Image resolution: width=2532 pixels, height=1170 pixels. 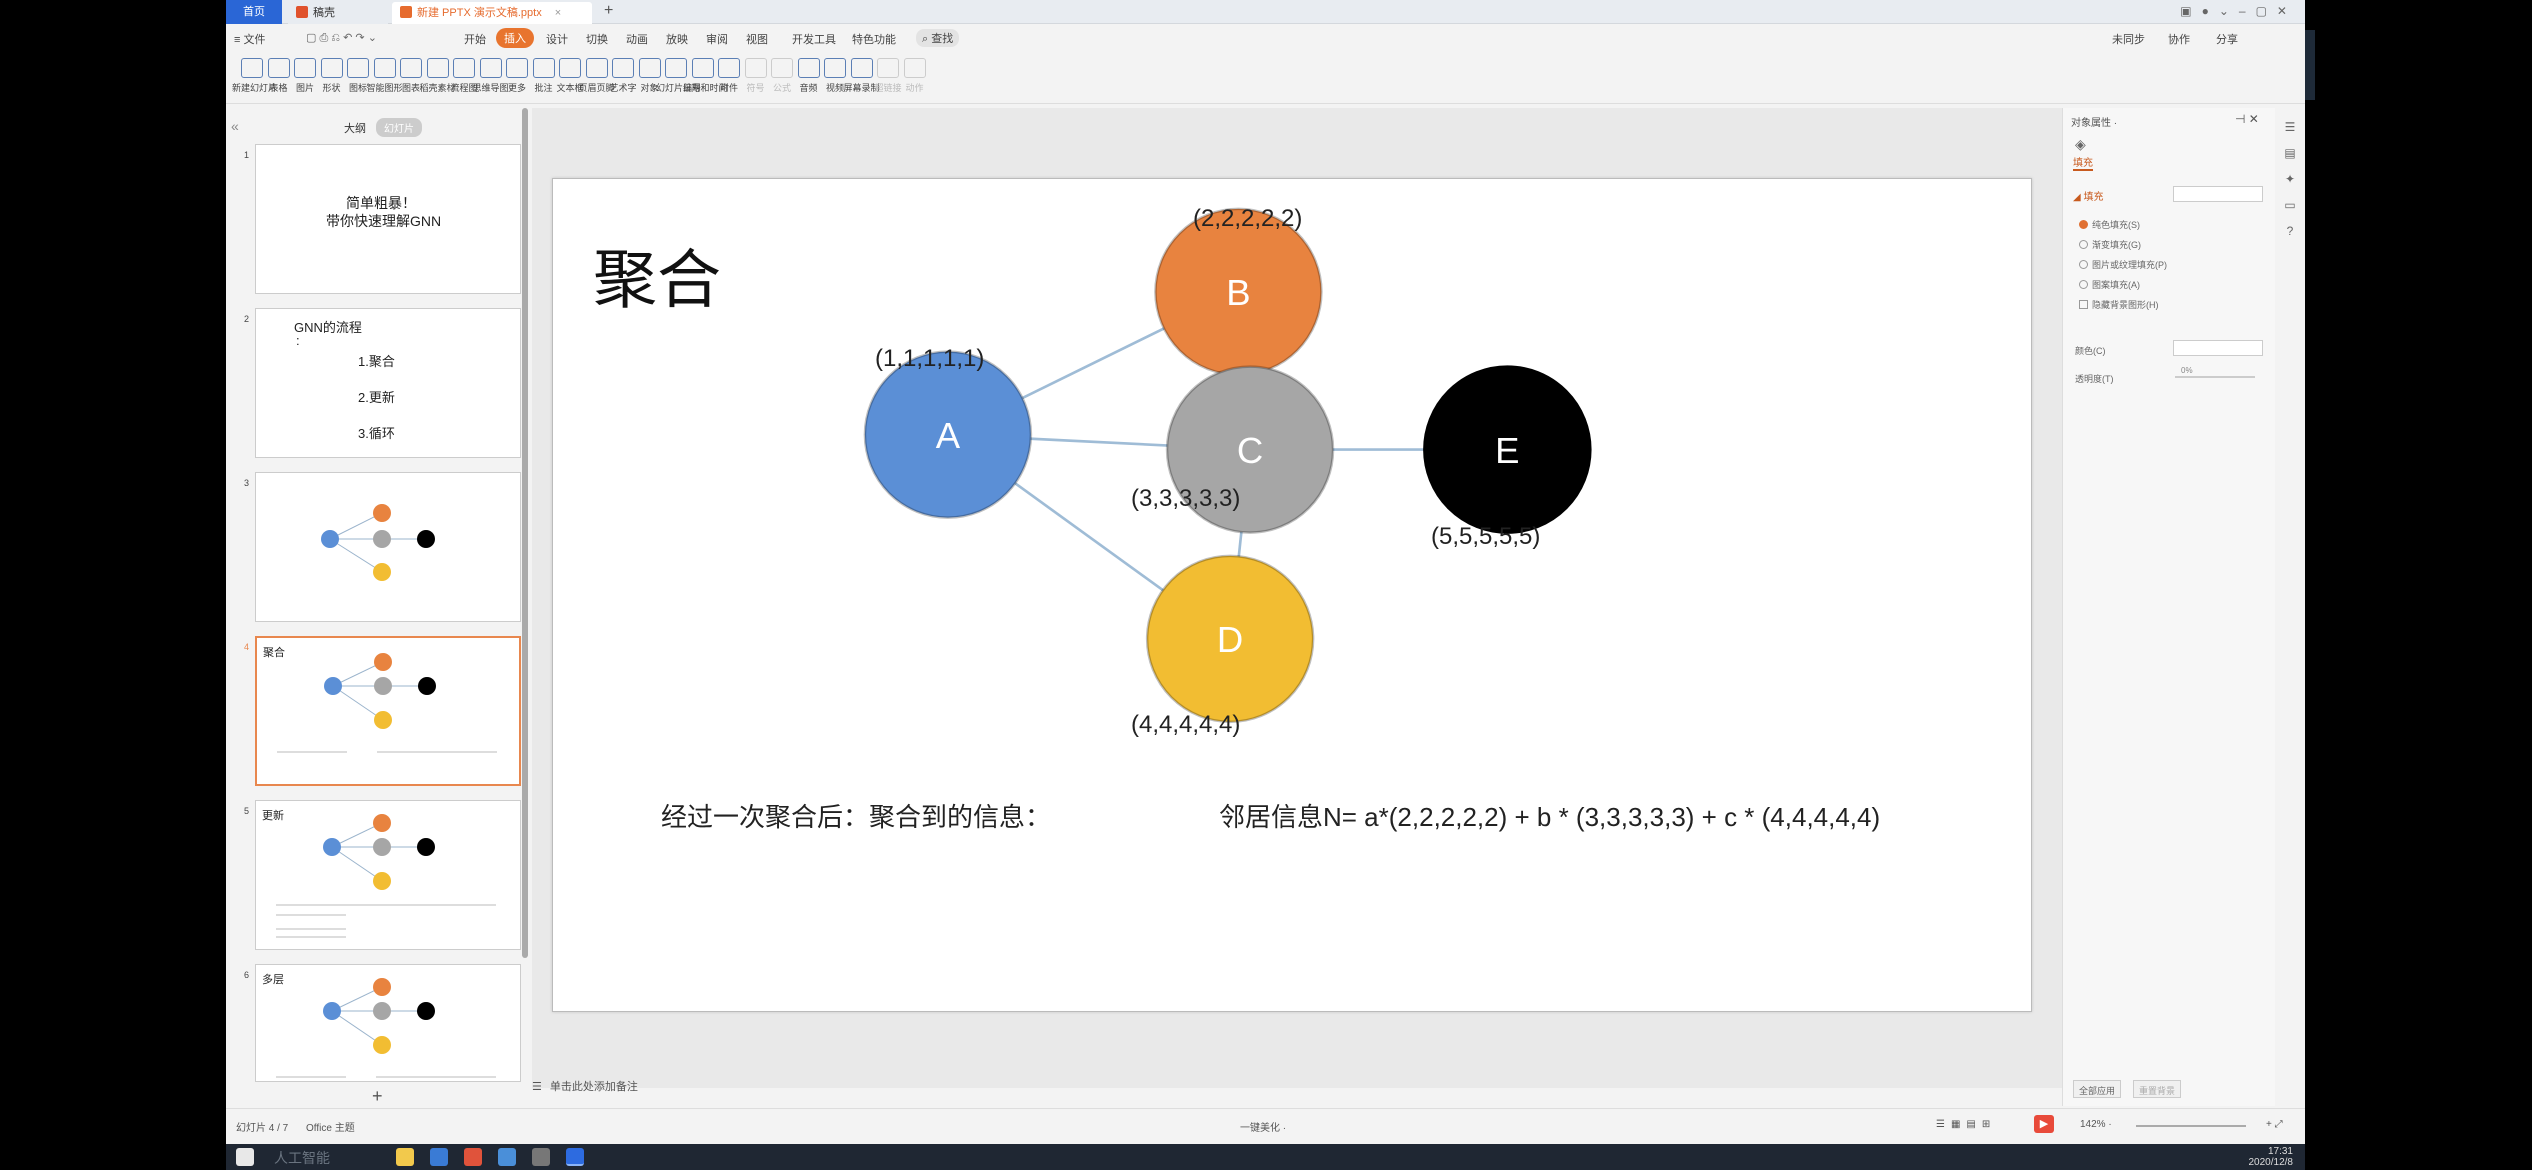 I want to click on option-gradient-fill: 渐变填充(G), so click(x=2110, y=244).